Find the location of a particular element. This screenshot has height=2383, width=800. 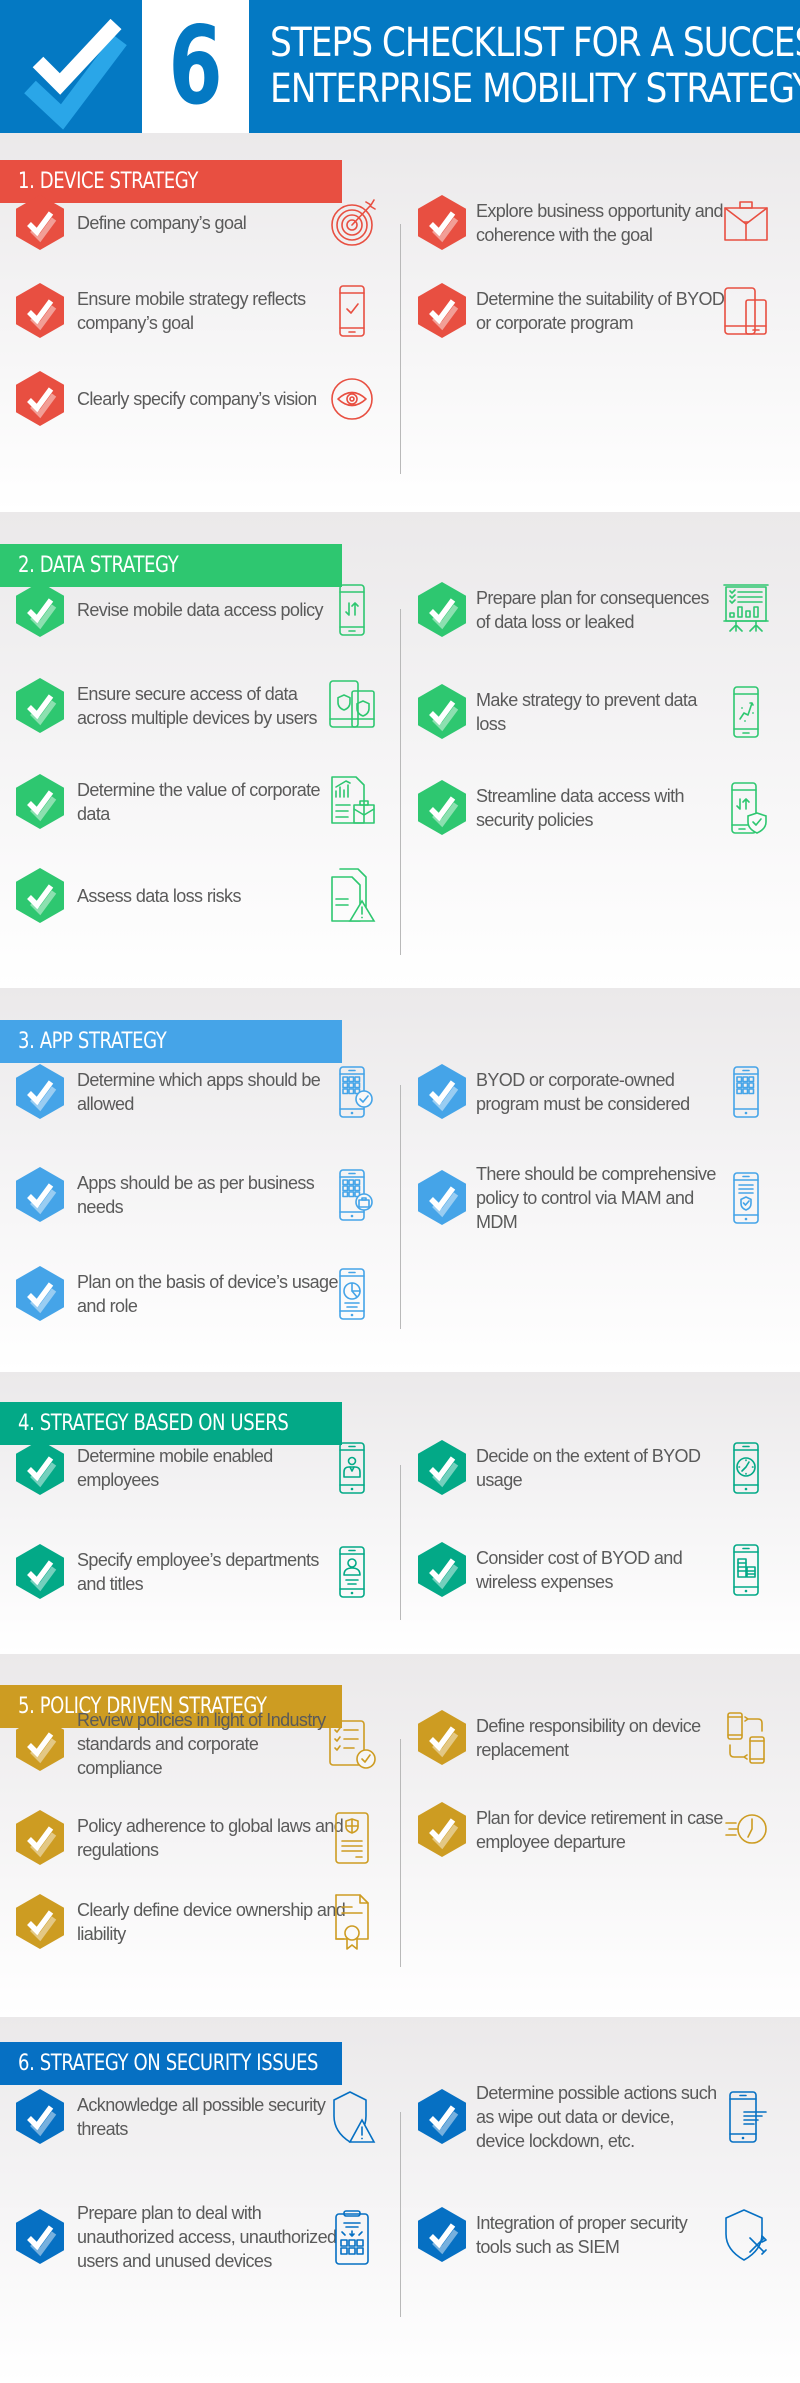

device-swap-icon is located at coordinates (746, 1738).